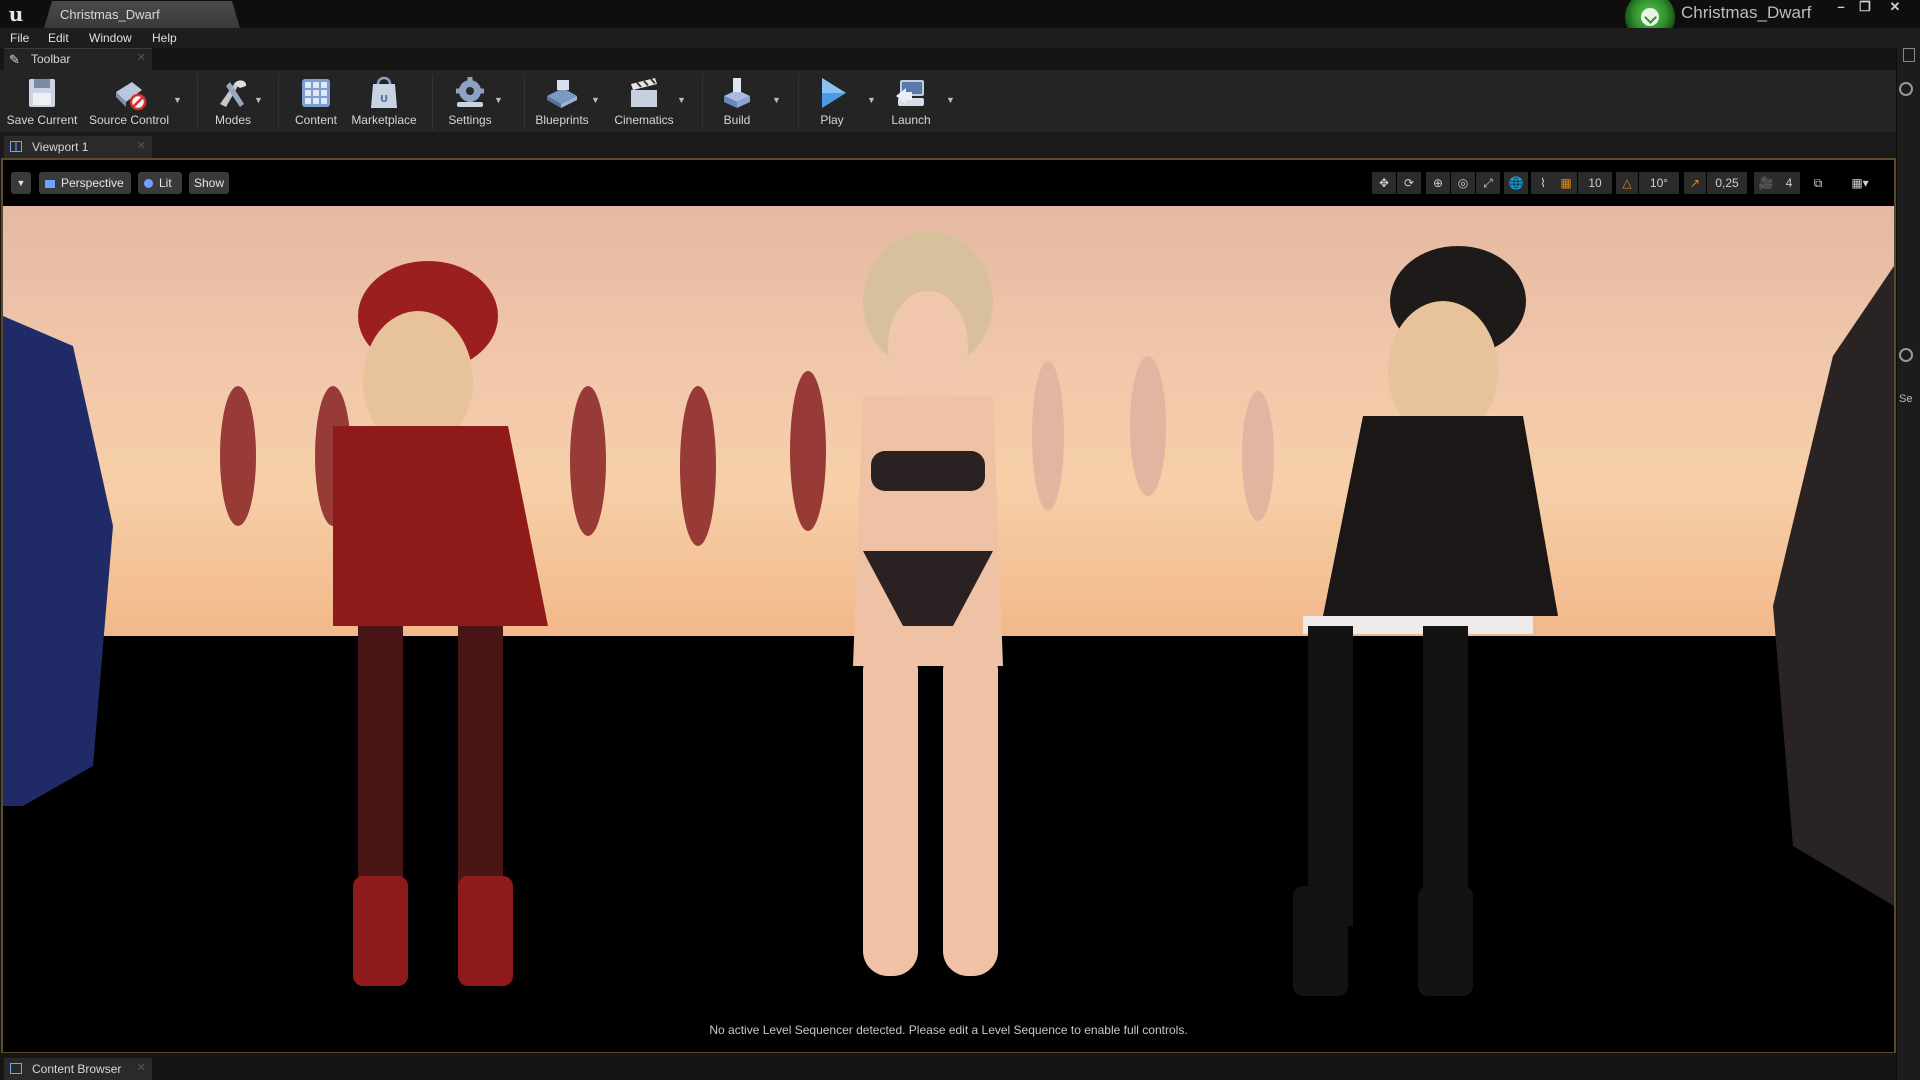 Image resolution: width=1920 pixels, height=1080 pixels. Describe the element at coordinates (78, 59) in the screenshot. I see `toolbar-tab: ✎ Toolbar ✕` at that location.